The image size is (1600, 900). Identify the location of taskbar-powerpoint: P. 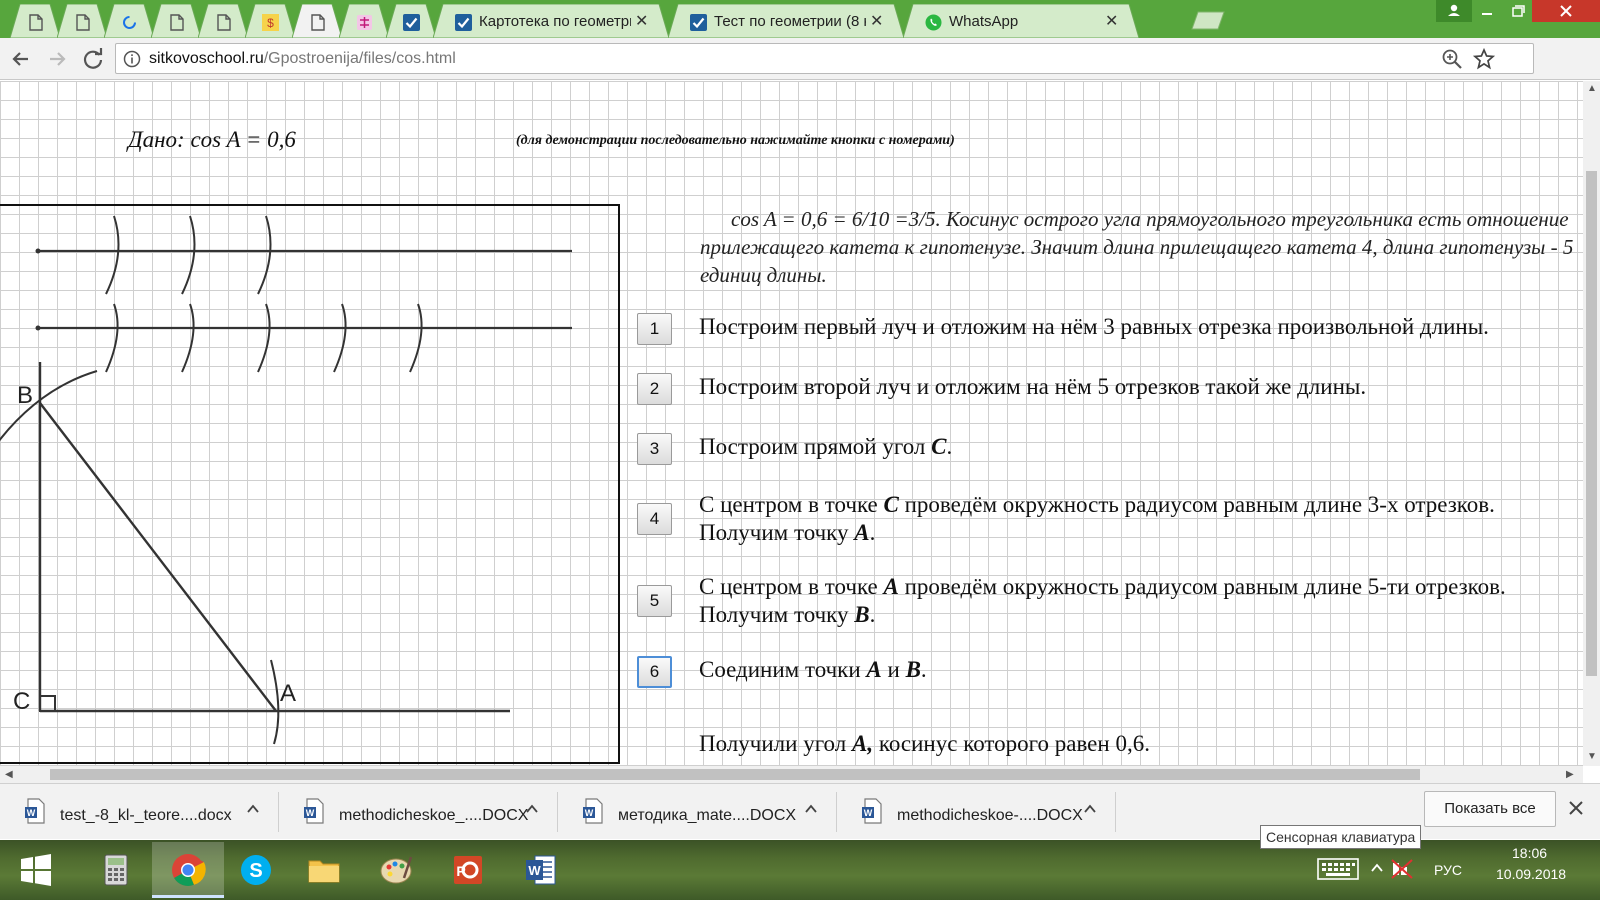
(468, 870).